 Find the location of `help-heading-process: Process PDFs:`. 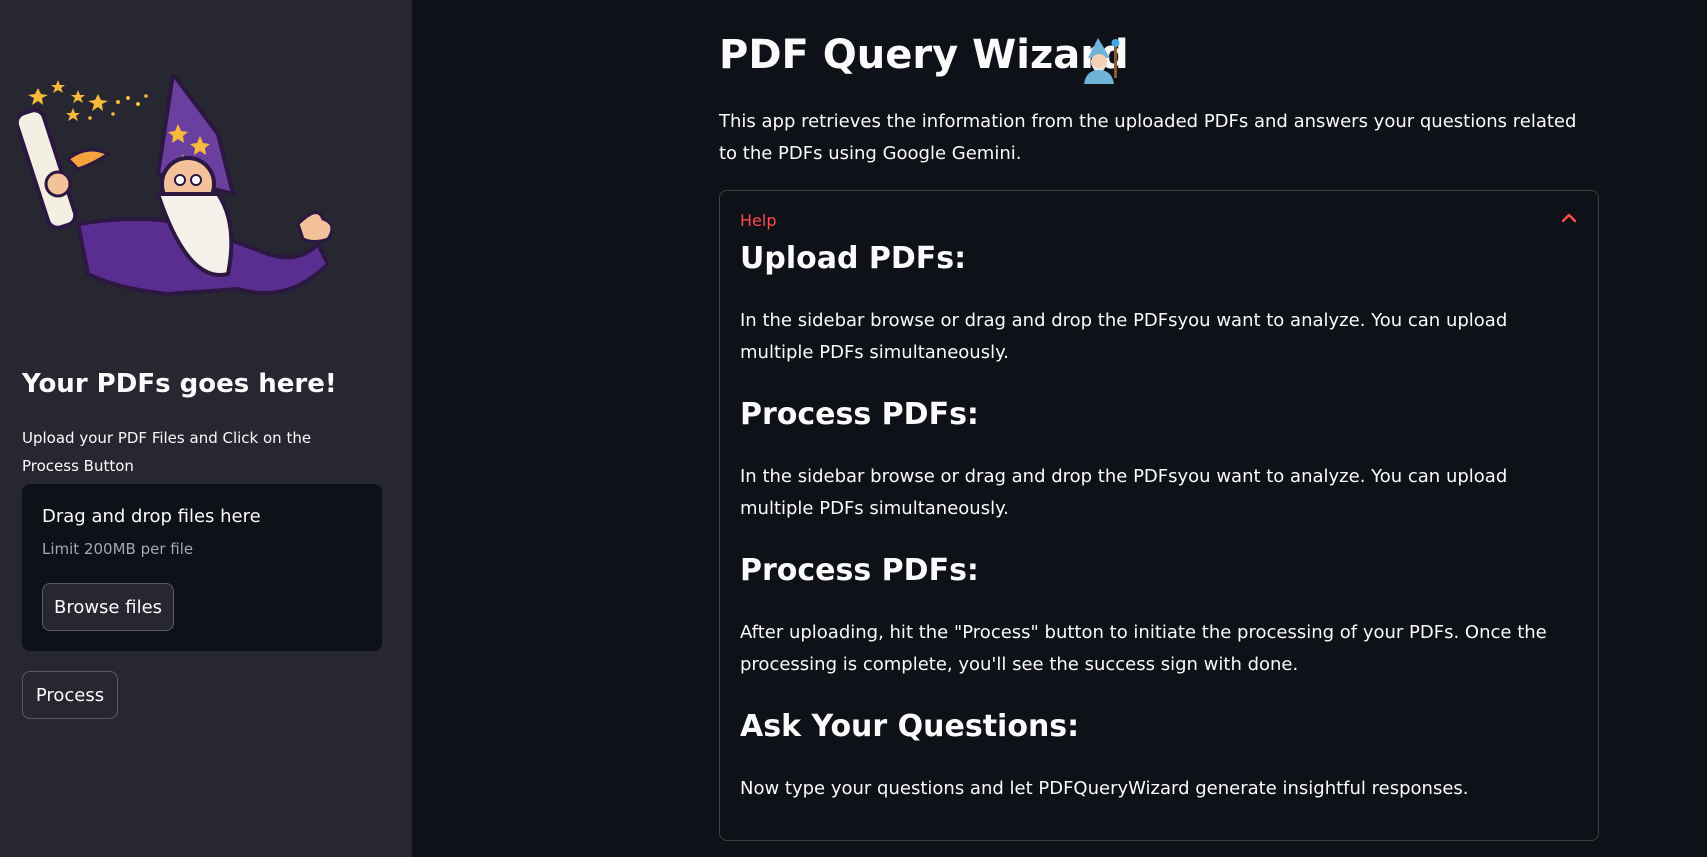

help-heading-process: Process PDFs: is located at coordinates (859, 414).